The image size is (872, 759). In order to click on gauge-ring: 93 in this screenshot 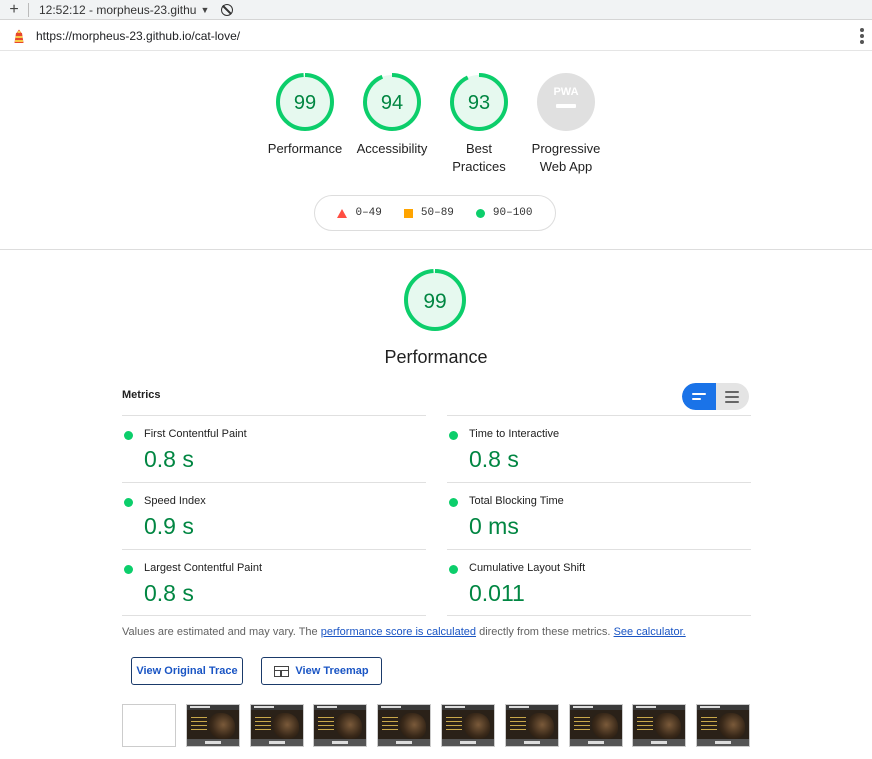, I will do `click(479, 102)`.